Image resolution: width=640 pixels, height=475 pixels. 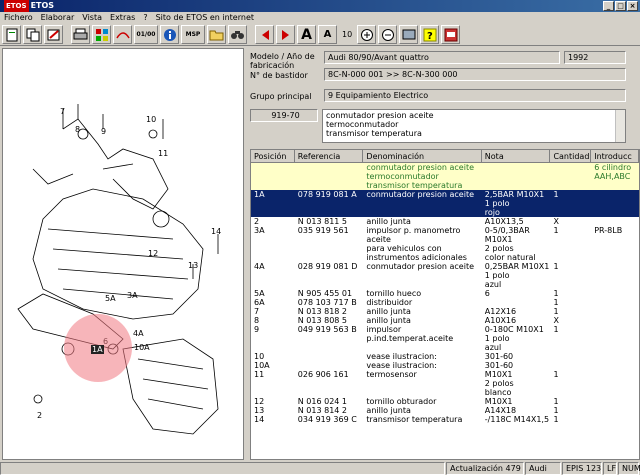 What do you see at coordinates (608, 6) in the screenshot?
I see `minimize-button: _` at bounding box center [608, 6].